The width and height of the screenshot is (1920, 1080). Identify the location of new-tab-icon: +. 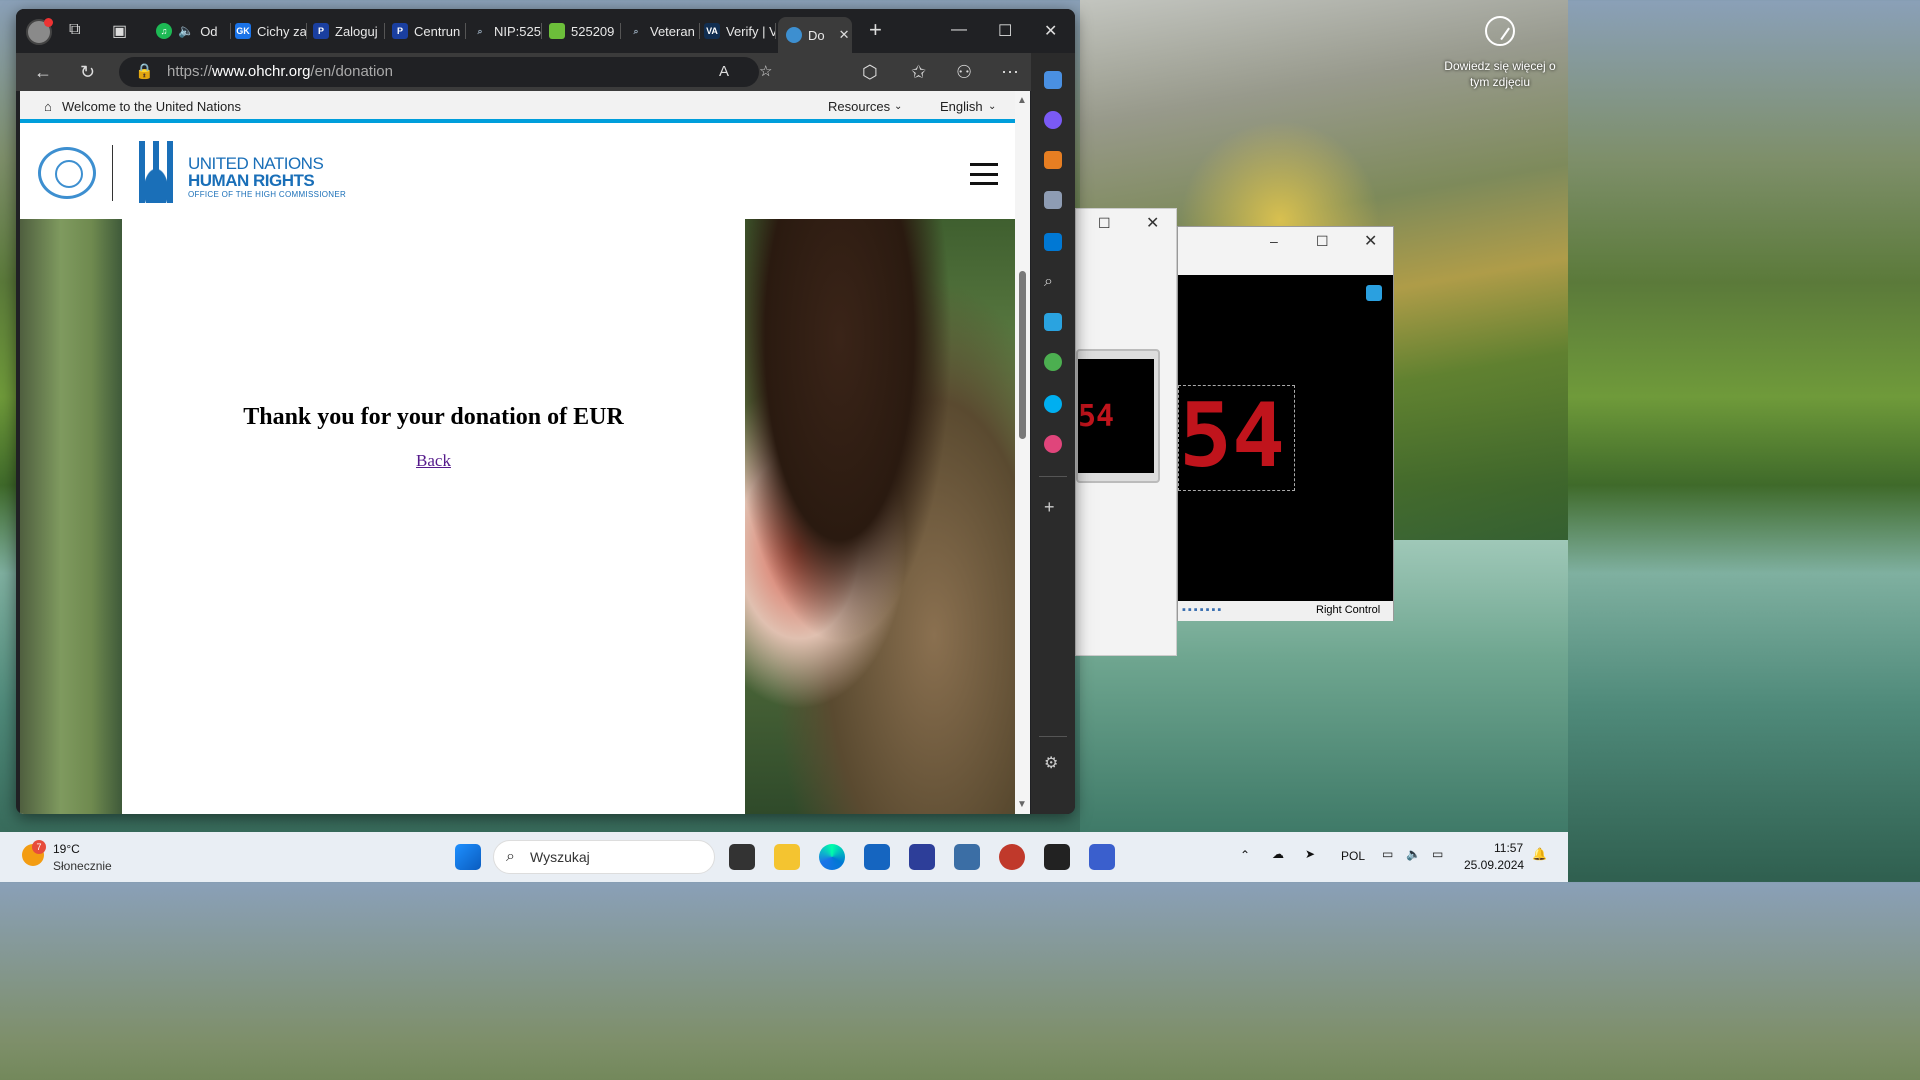
(875, 30).